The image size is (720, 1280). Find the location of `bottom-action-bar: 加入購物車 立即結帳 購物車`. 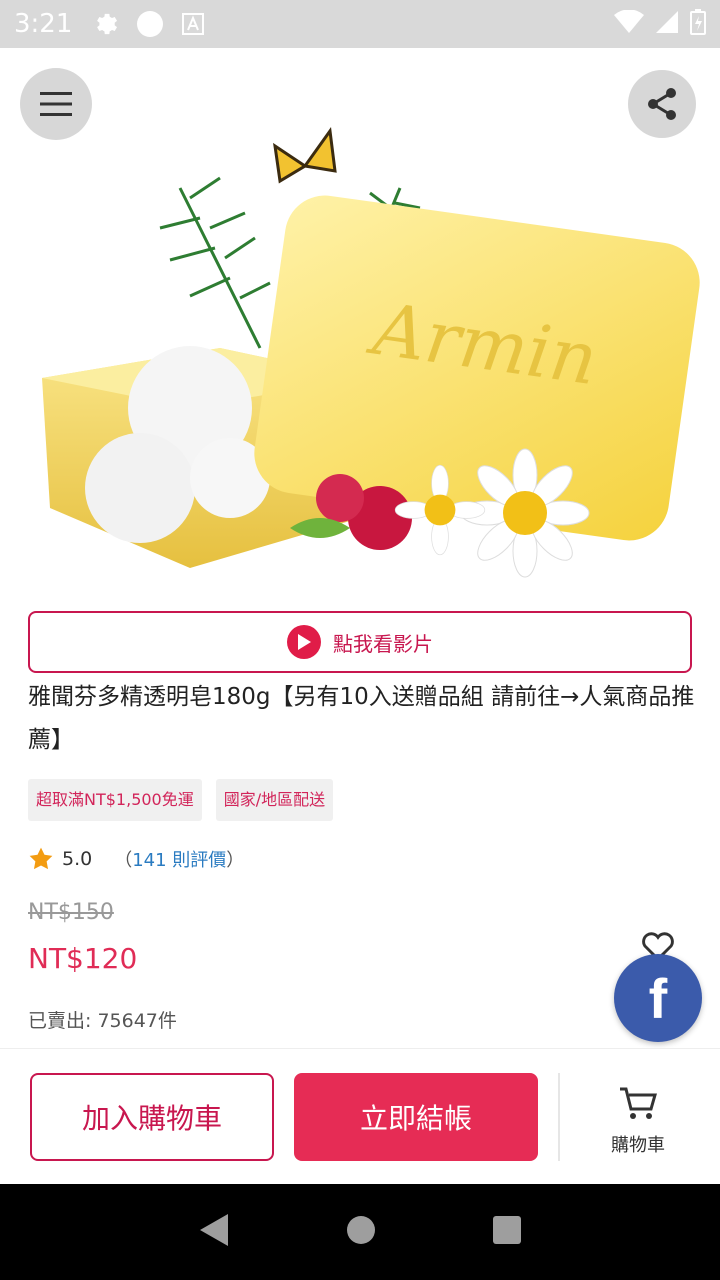

bottom-action-bar: 加入購物車 立即結帳 購物車 is located at coordinates (360, 1116).